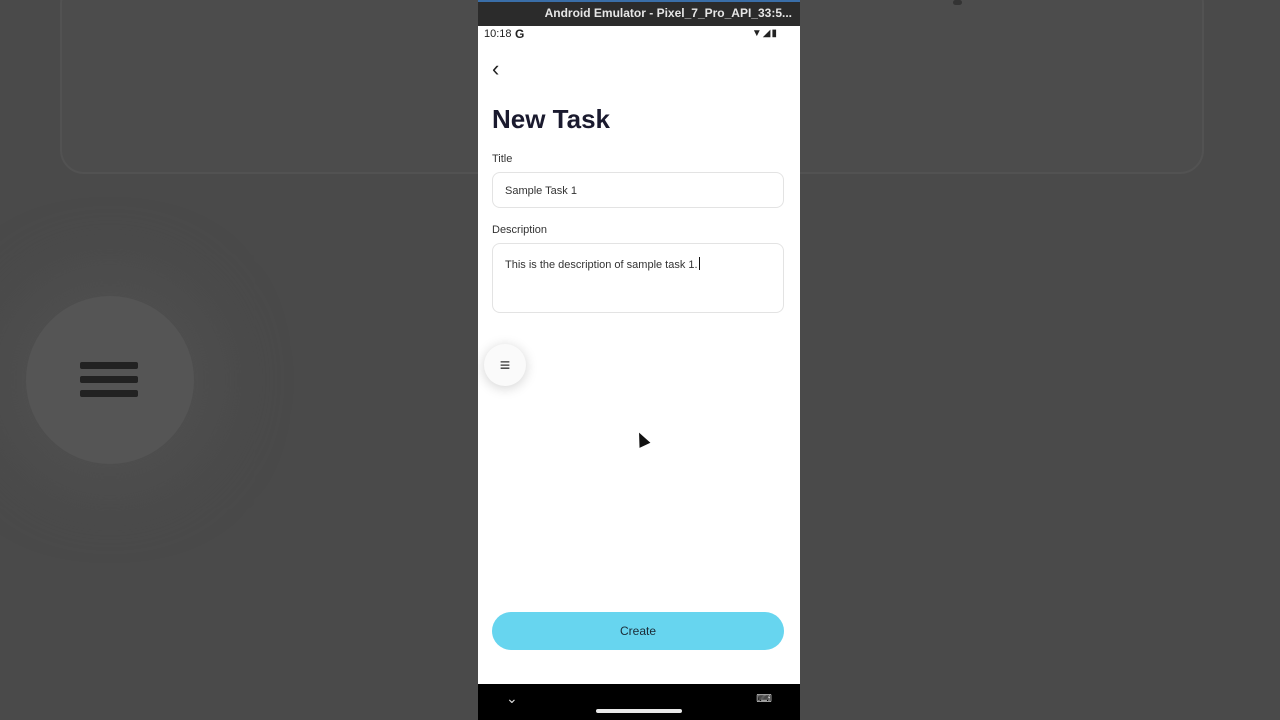 The height and width of the screenshot is (720, 1280). Describe the element at coordinates (764, 698) in the screenshot. I see `keyboard-icon: ⌨` at that location.